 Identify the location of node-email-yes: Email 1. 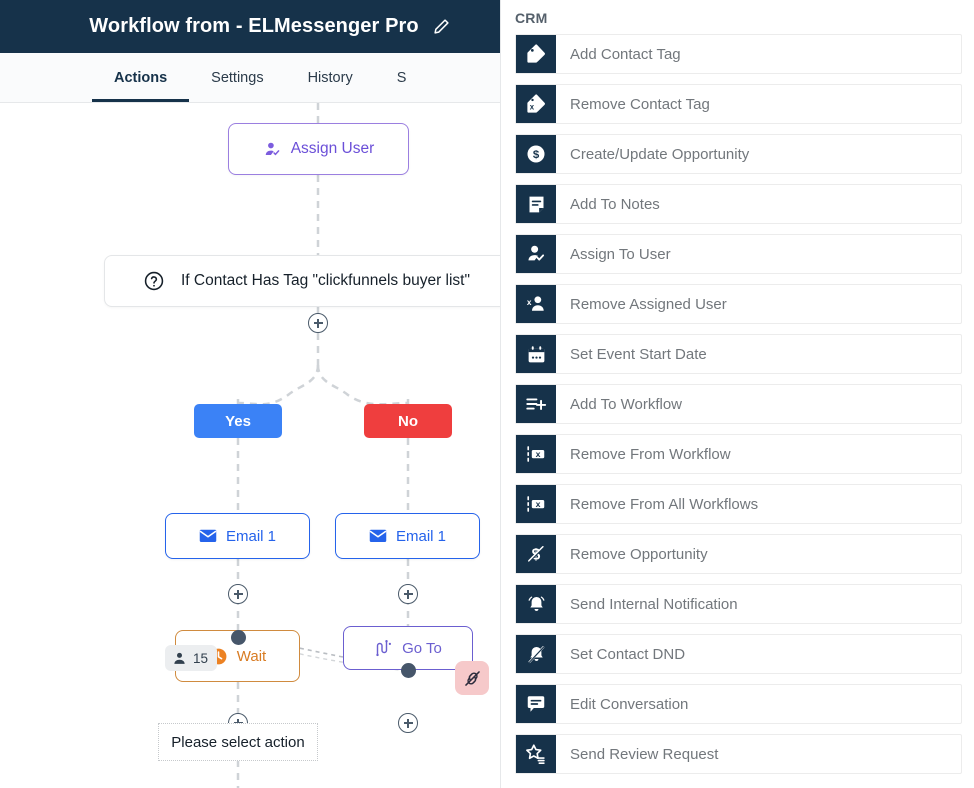
(237, 536).